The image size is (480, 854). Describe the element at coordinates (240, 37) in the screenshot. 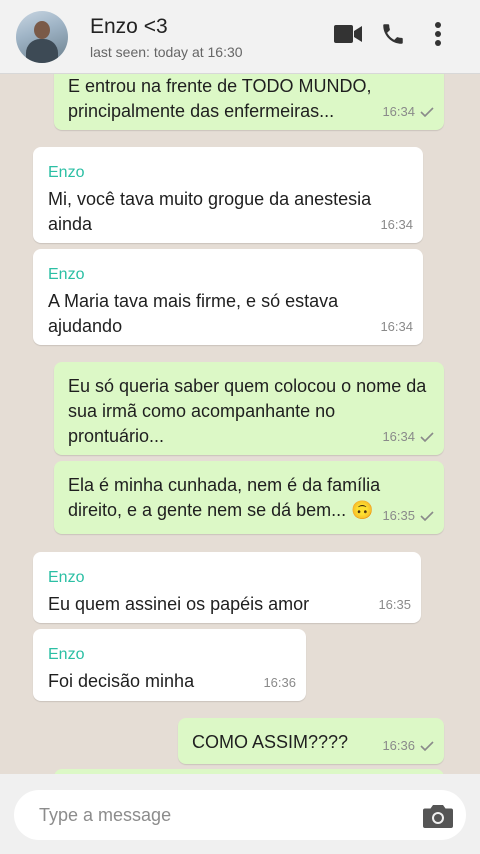

I see `chat-header: Enzo <3 last seen: today at 16:30` at that location.